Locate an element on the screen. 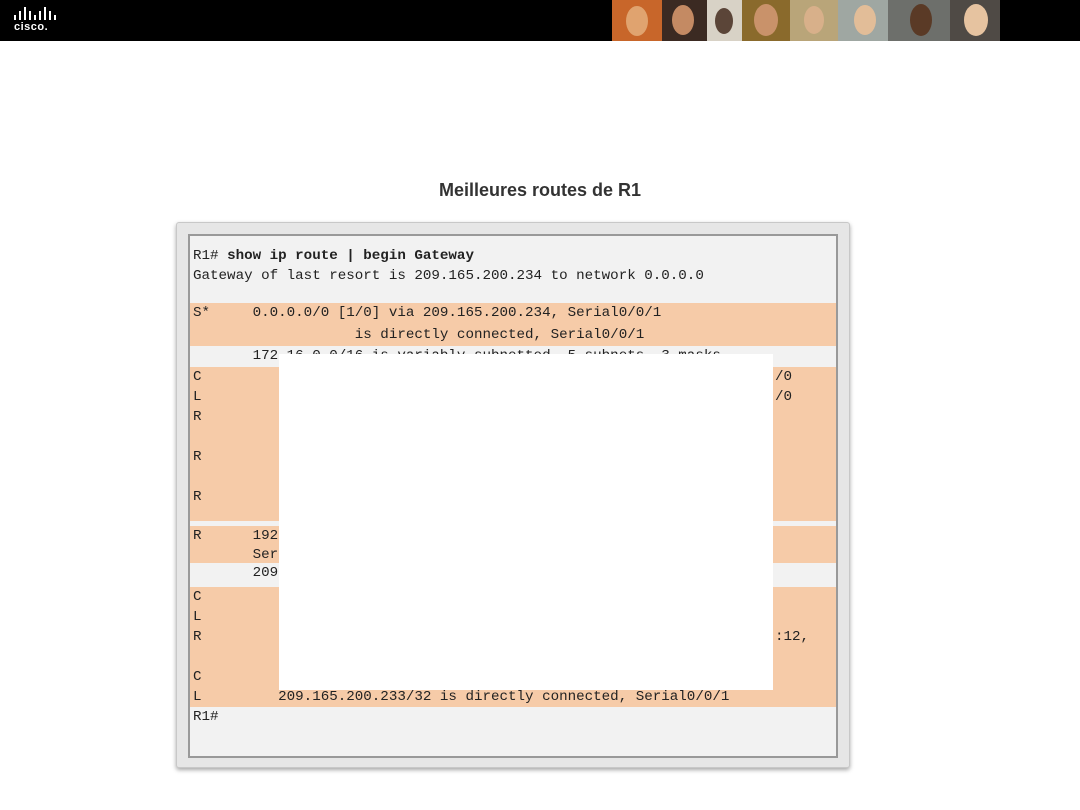  cisco-logo: cisco. is located at coordinates (44, 21).